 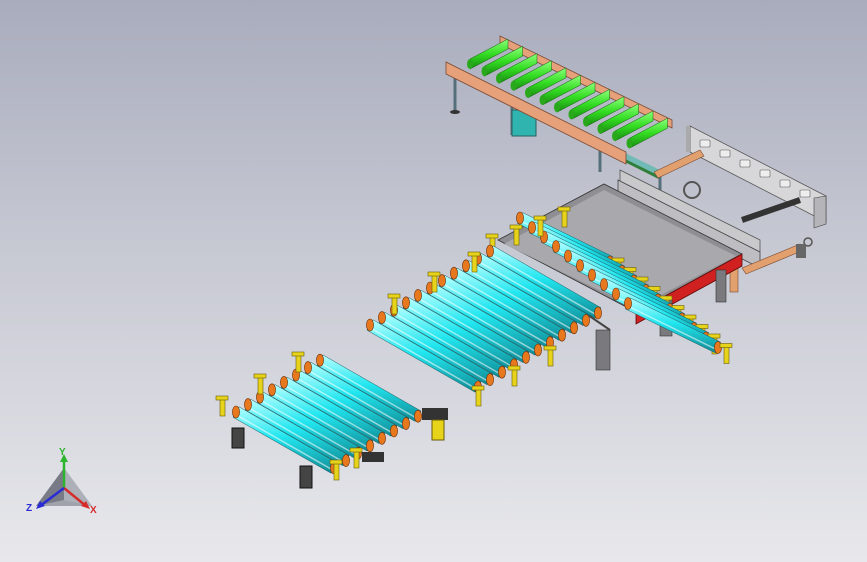 What do you see at coordinates (62, 452) in the screenshot?
I see `y-axis-label: Y` at bounding box center [62, 452].